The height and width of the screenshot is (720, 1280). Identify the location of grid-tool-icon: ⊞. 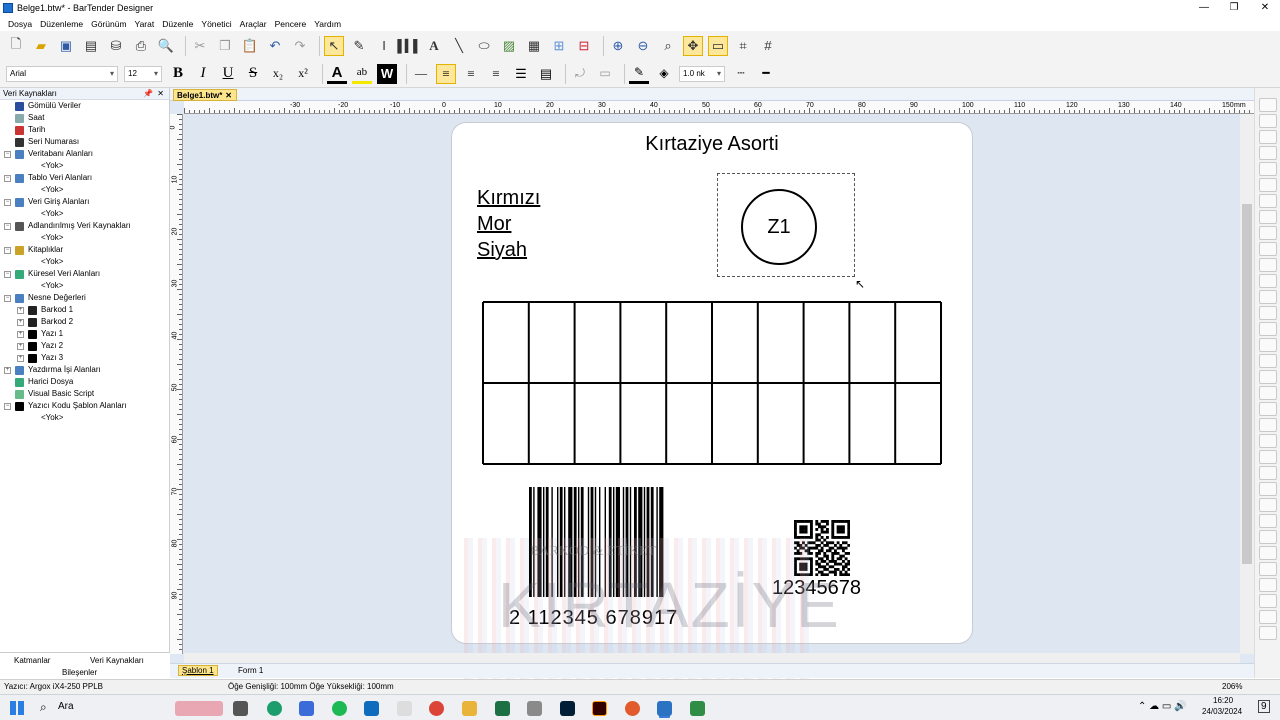
(559, 46).